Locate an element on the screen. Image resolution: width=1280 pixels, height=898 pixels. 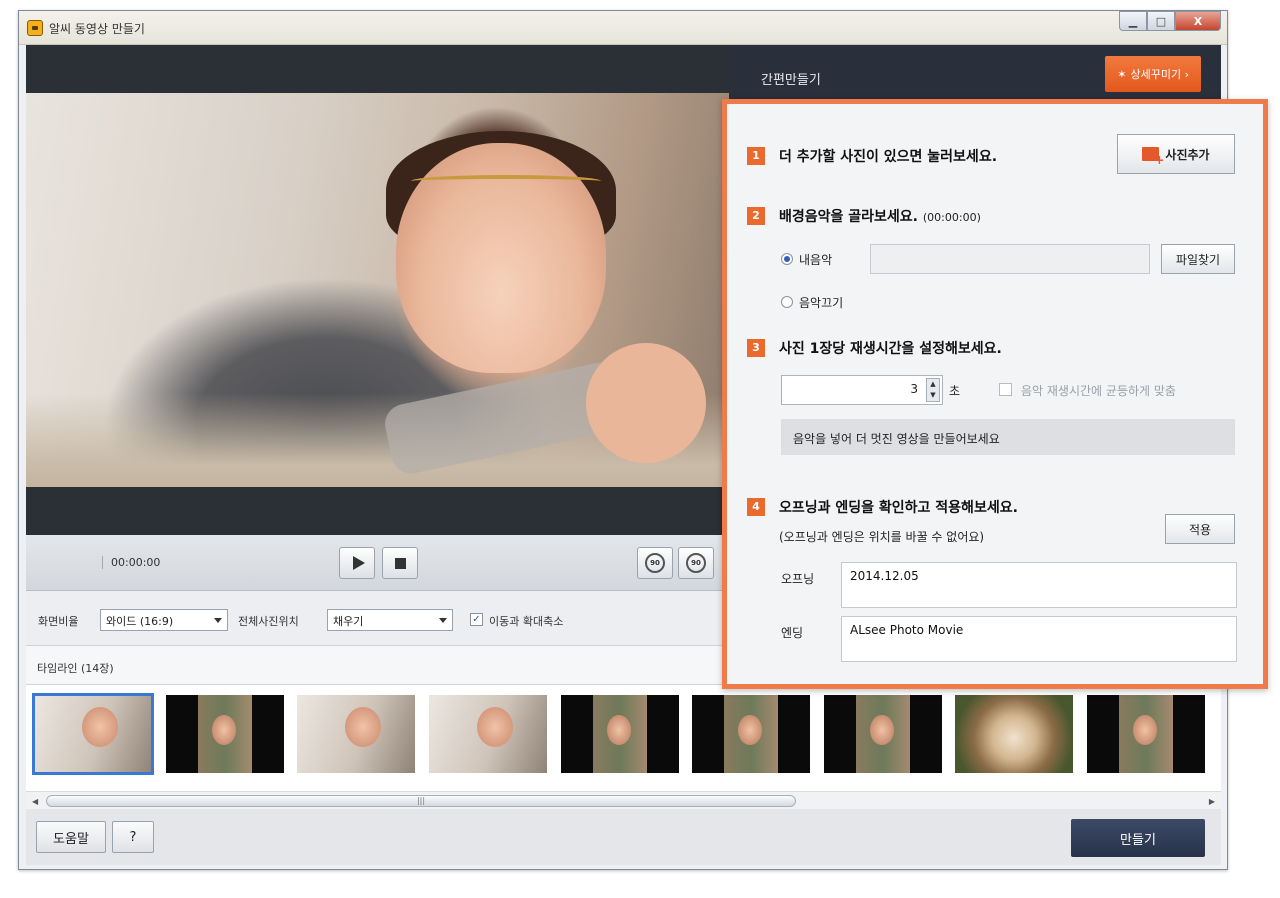
app-logo-icon is located at coordinates (35, 28).